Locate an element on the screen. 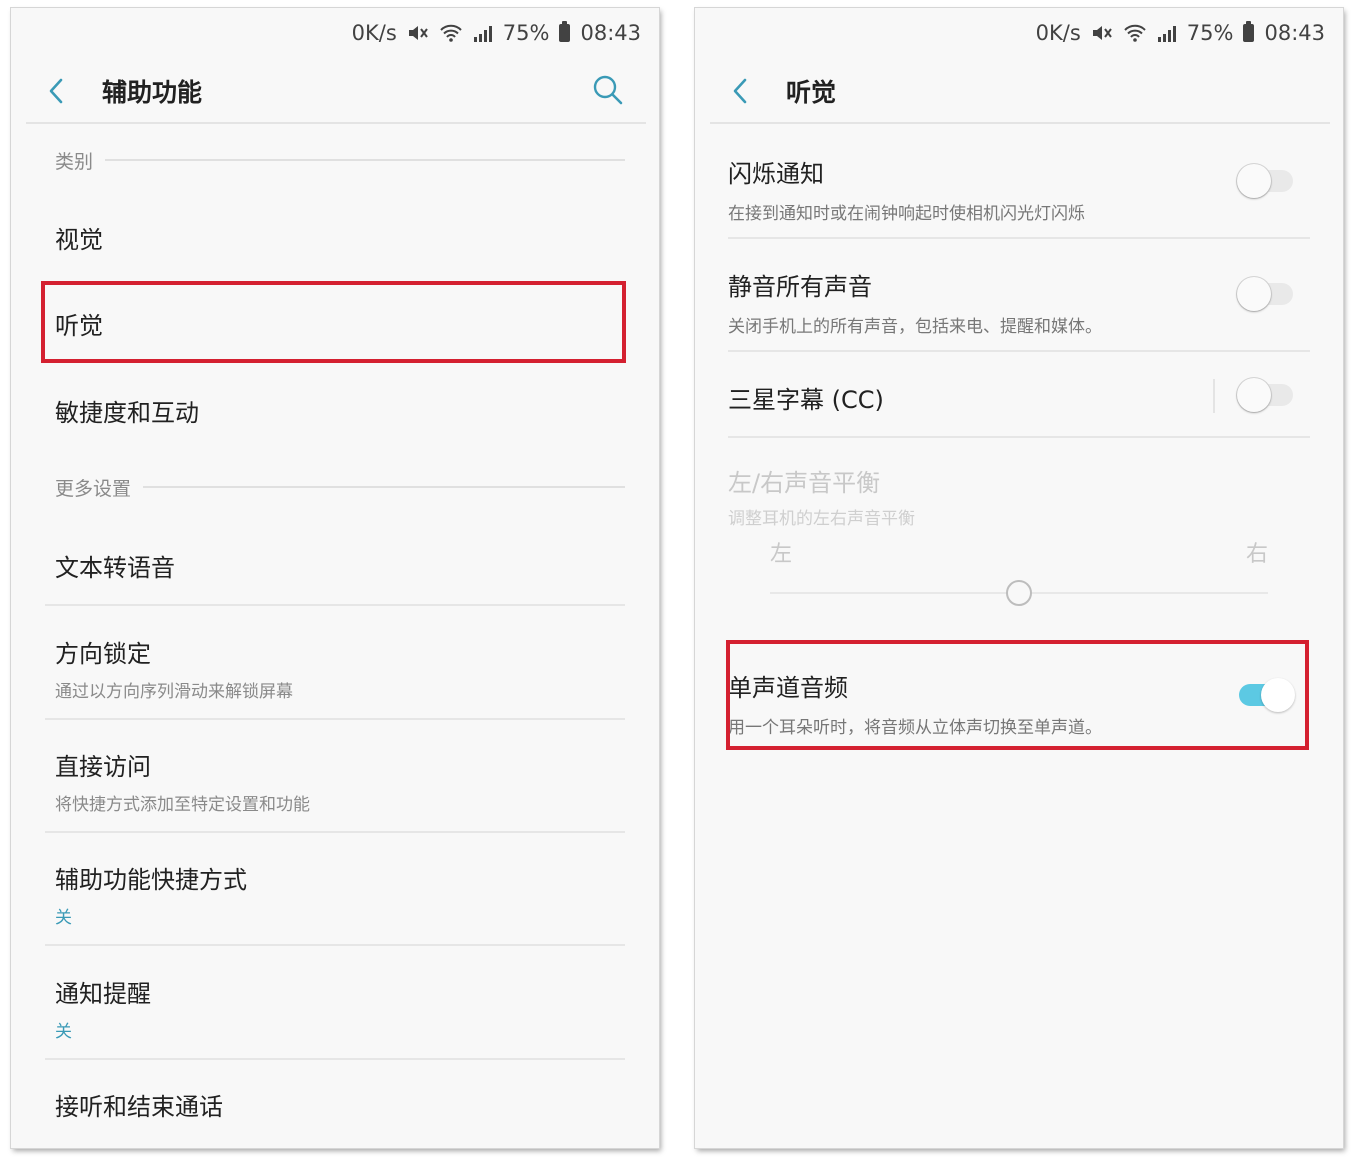 This screenshot has height=1163, width=1354. app-bar: 辅助功能 is located at coordinates (336, 92).